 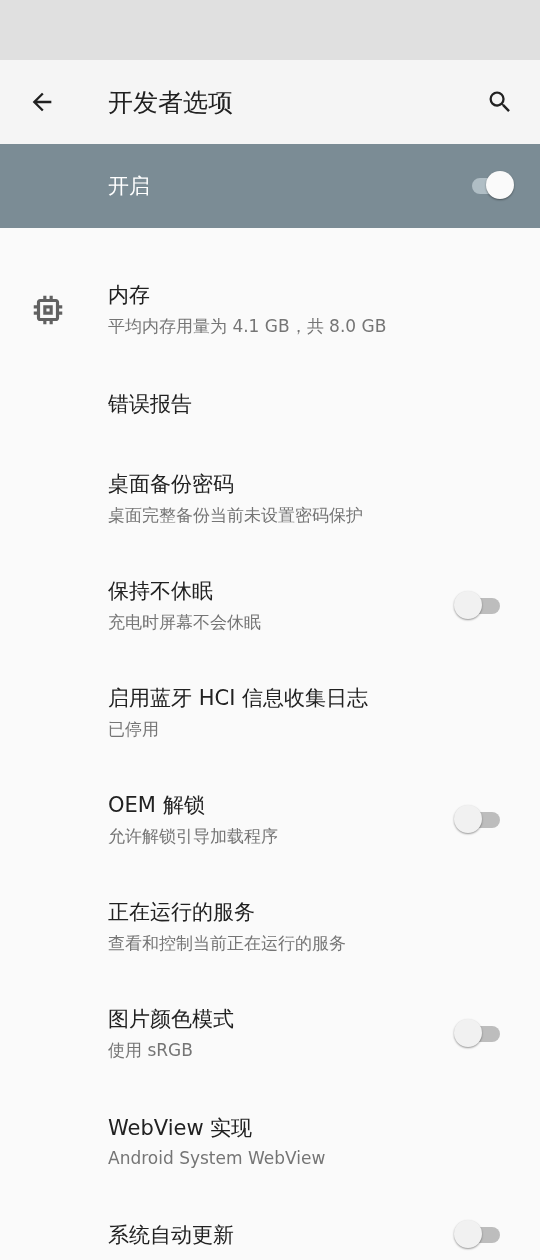 I want to click on setting-summary: 平均内存用量为 4.1 GB，共 8.0 GB, so click(x=248, y=326).